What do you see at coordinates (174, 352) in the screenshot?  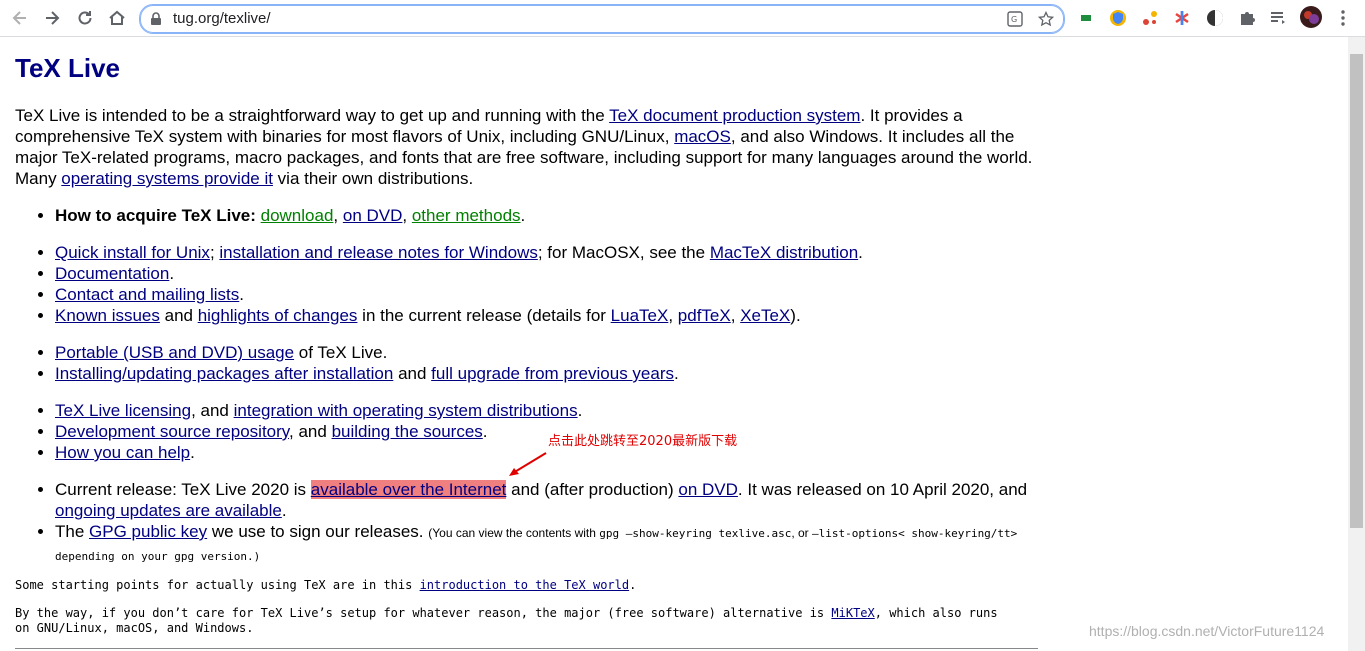 I see `portable-link: Portable (USB and DVD) usage` at bounding box center [174, 352].